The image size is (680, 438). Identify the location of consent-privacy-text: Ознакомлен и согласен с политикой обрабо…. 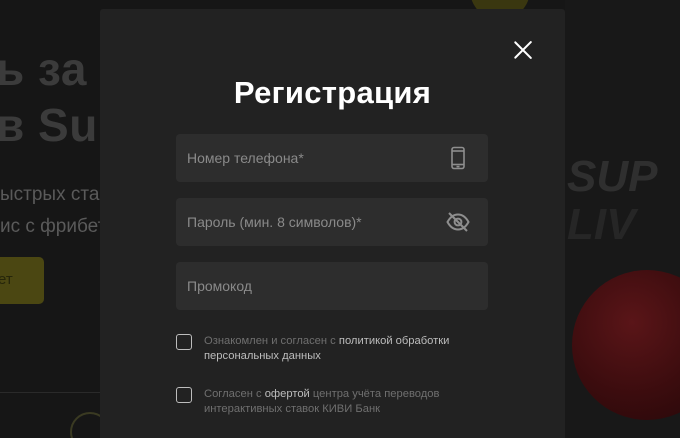
(349, 349).